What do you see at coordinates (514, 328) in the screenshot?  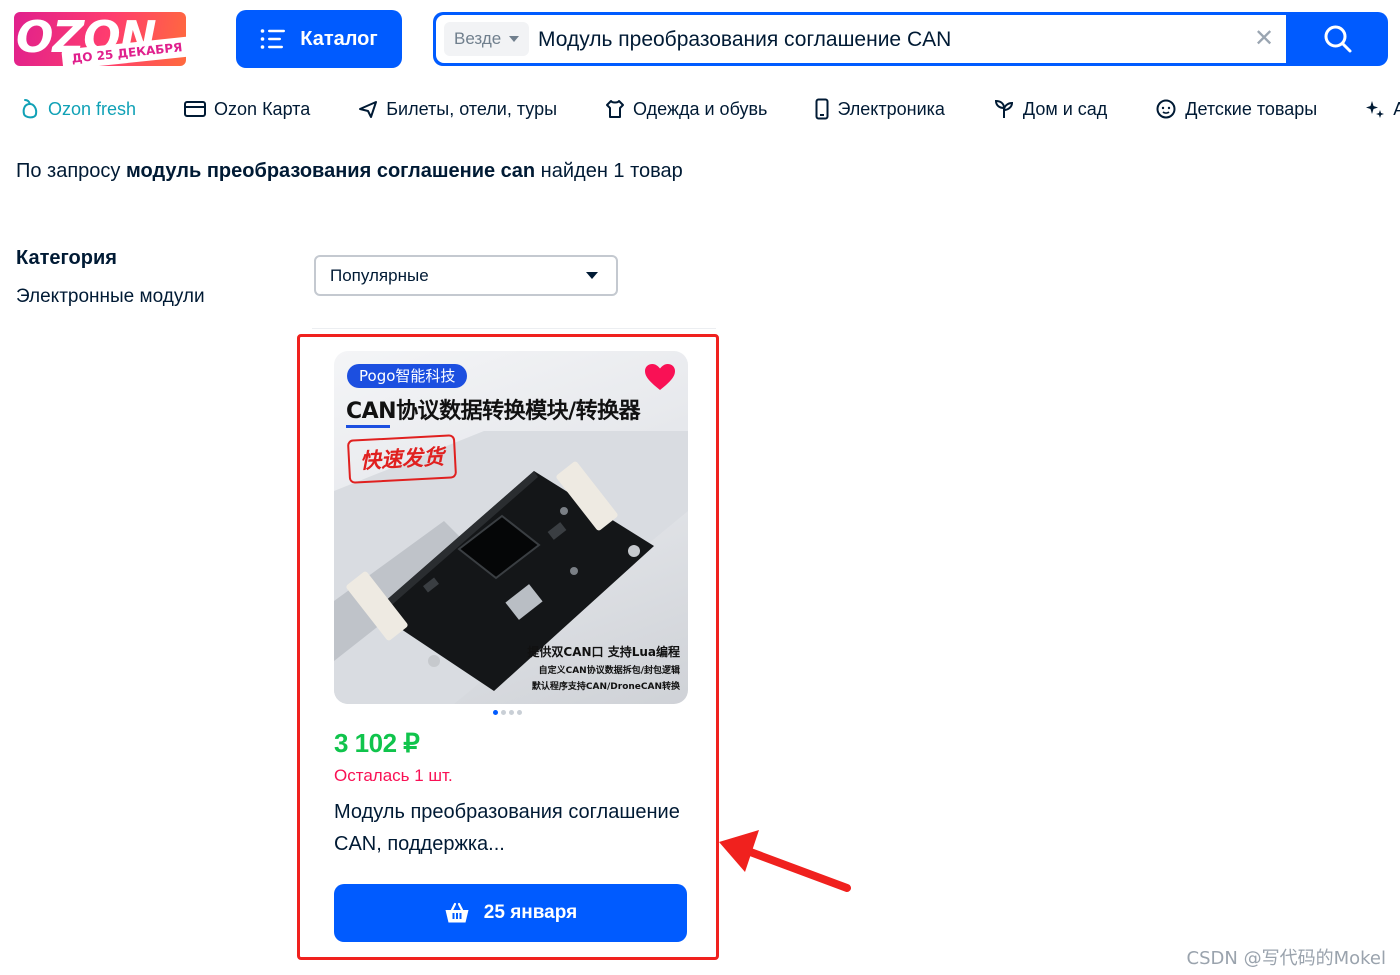 I see `grid-divider` at bounding box center [514, 328].